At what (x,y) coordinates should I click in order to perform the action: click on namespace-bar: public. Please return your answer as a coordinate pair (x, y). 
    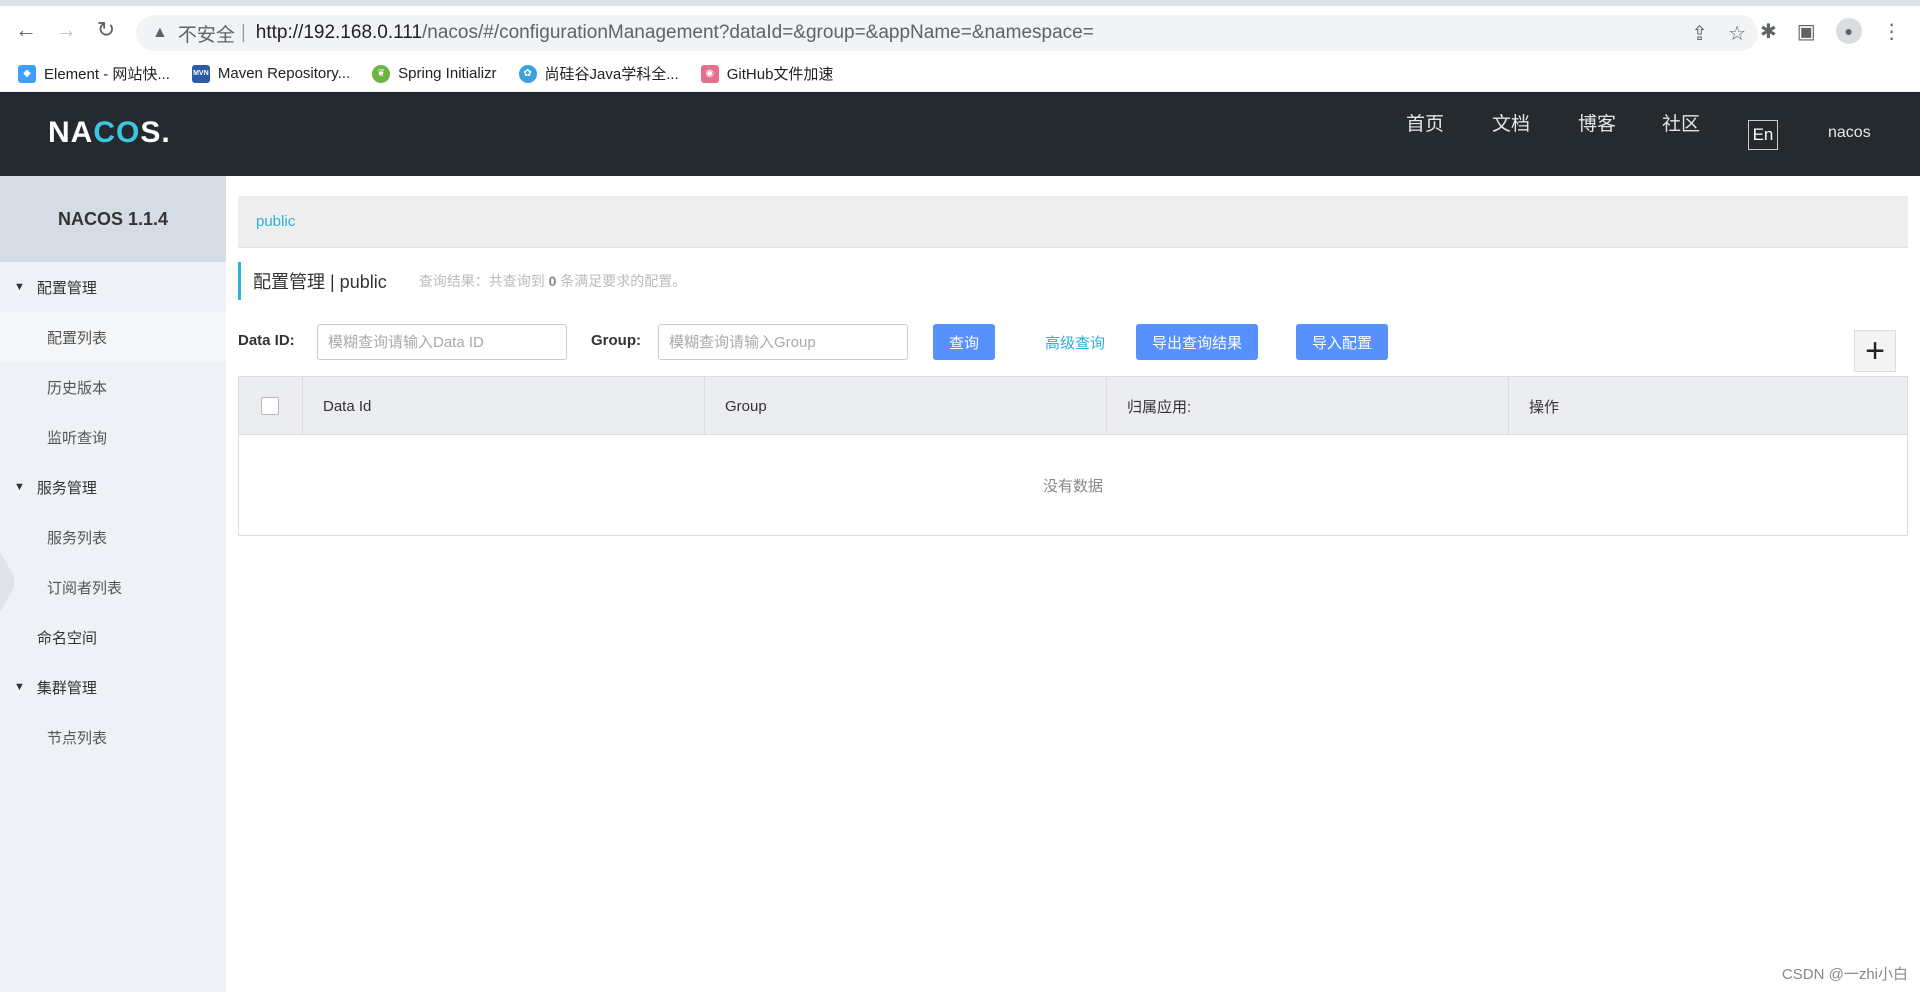
    Looking at the image, I should click on (1073, 222).